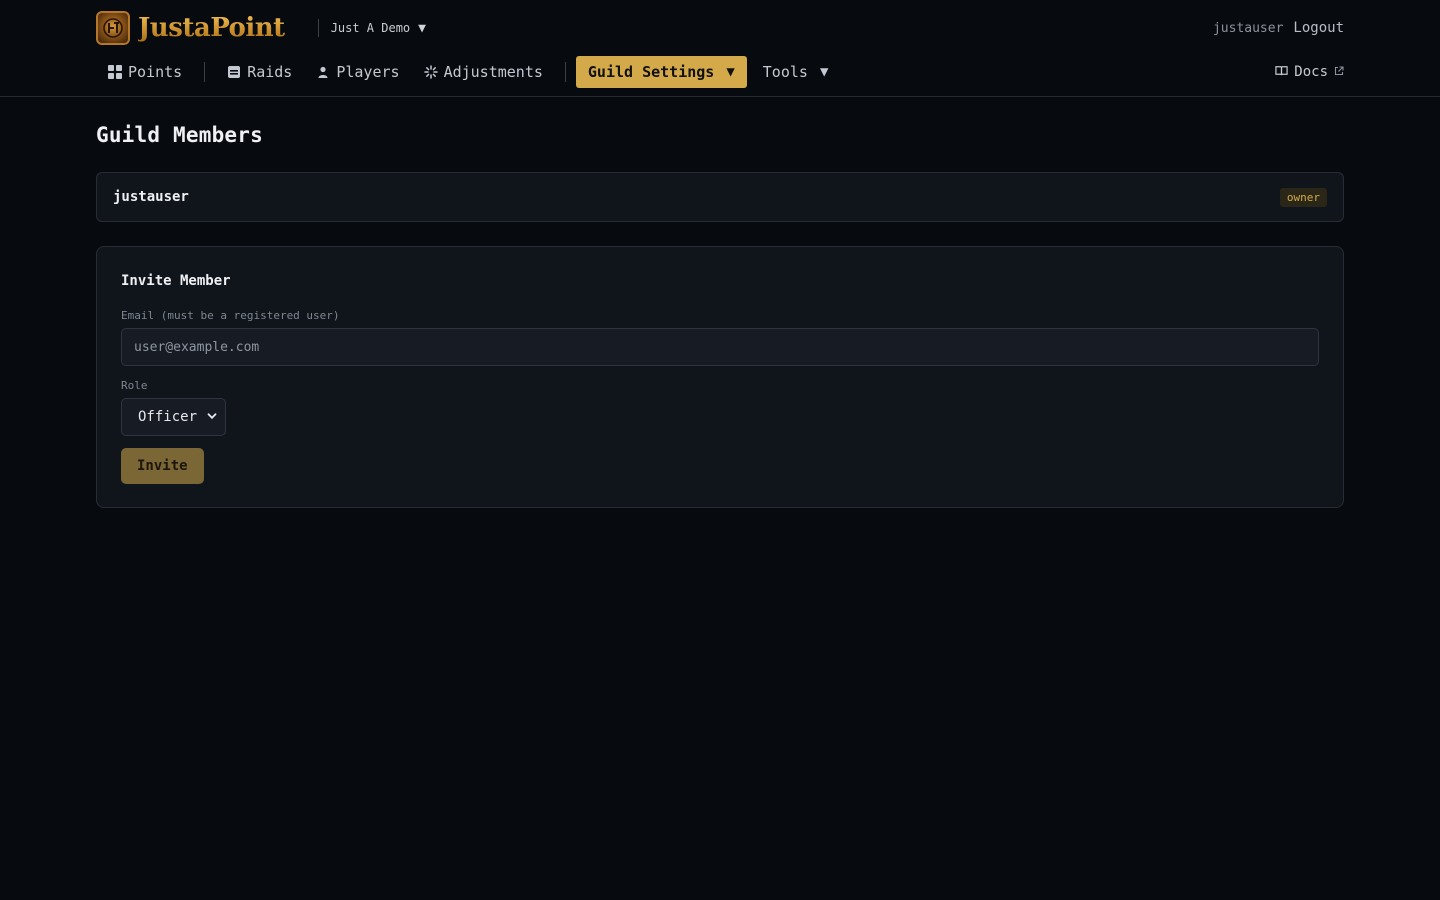  What do you see at coordinates (151, 197) in the screenshot?
I see `member-name: justauser` at bounding box center [151, 197].